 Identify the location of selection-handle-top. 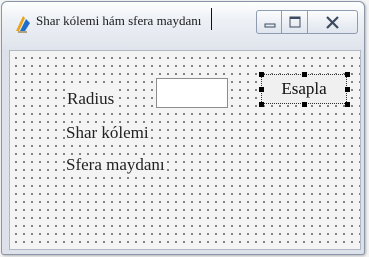
(304, 74).